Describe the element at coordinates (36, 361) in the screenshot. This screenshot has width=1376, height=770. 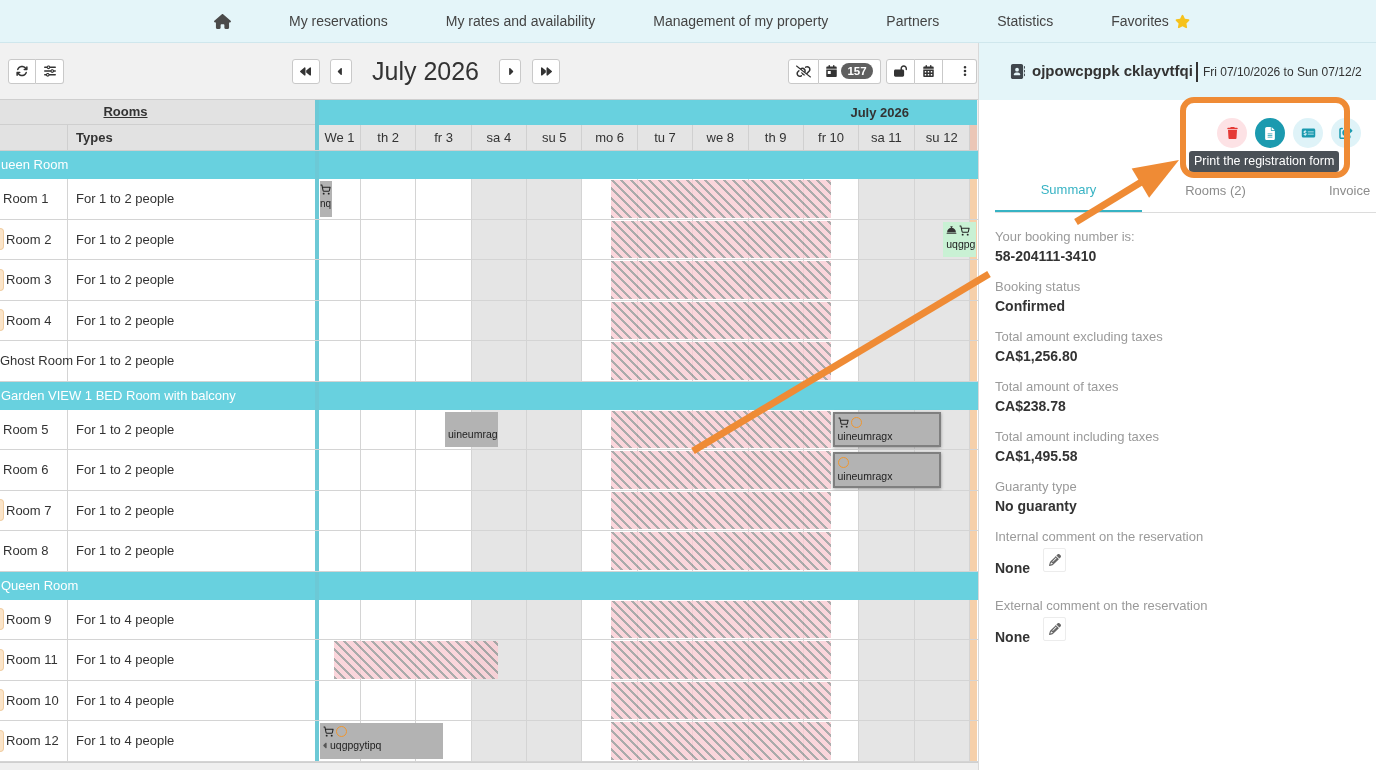
I see `room-name: Ghost Room` at that location.